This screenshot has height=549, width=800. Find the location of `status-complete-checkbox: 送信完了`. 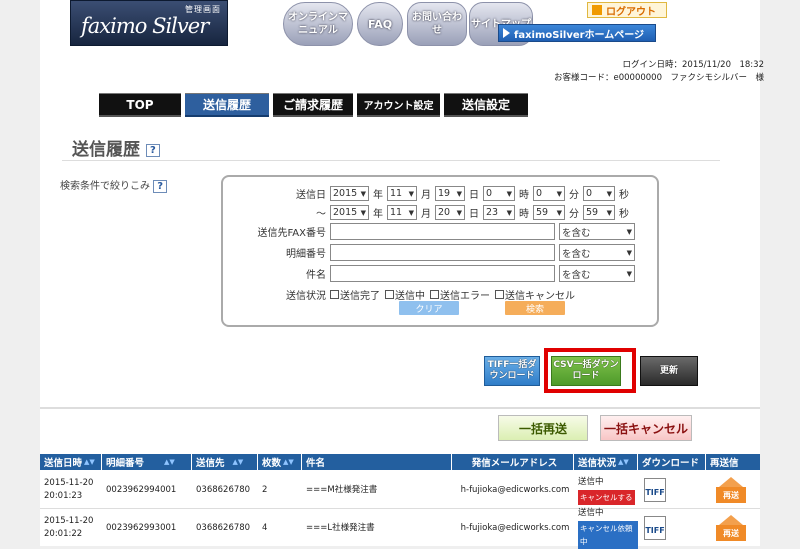

status-complete-checkbox: 送信完了 is located at coordinates (355, 294).